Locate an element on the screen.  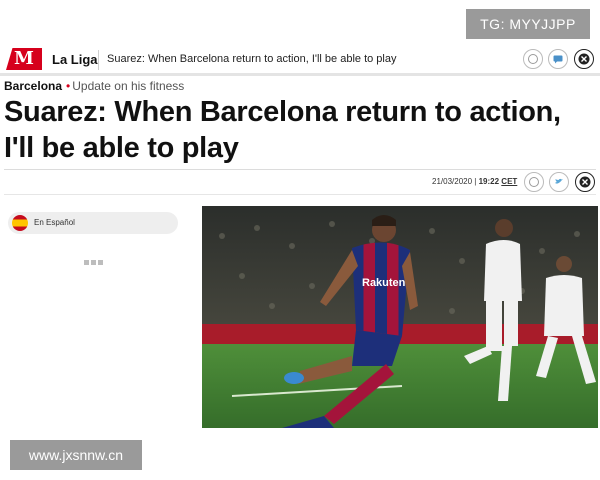
email-share-icon is located at coordinates (585, 182).